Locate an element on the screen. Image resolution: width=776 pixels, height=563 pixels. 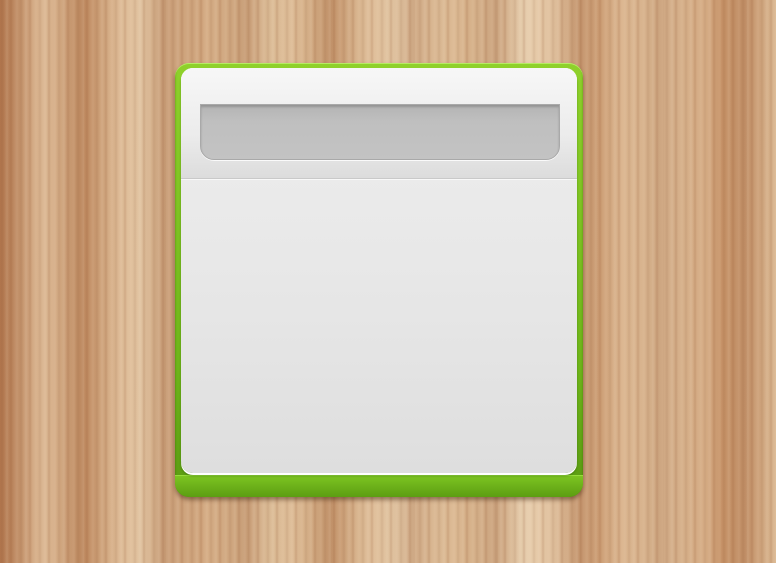
panel-header is located at coordinates (379, 123).